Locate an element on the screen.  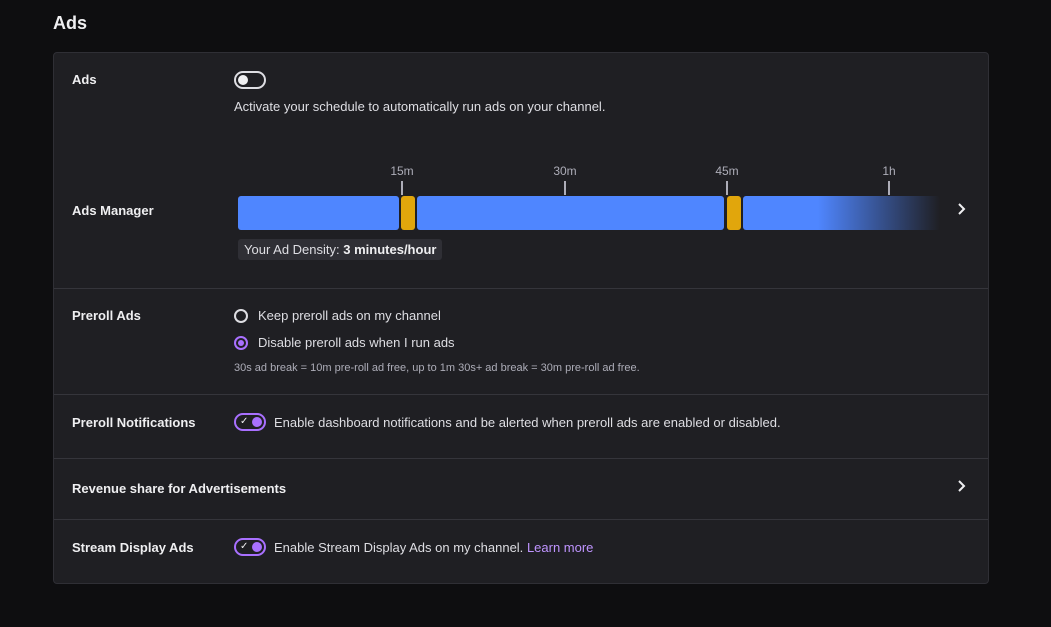
radio-label: Disable preroll ads when I run ads is located at coordinates (356, 342).